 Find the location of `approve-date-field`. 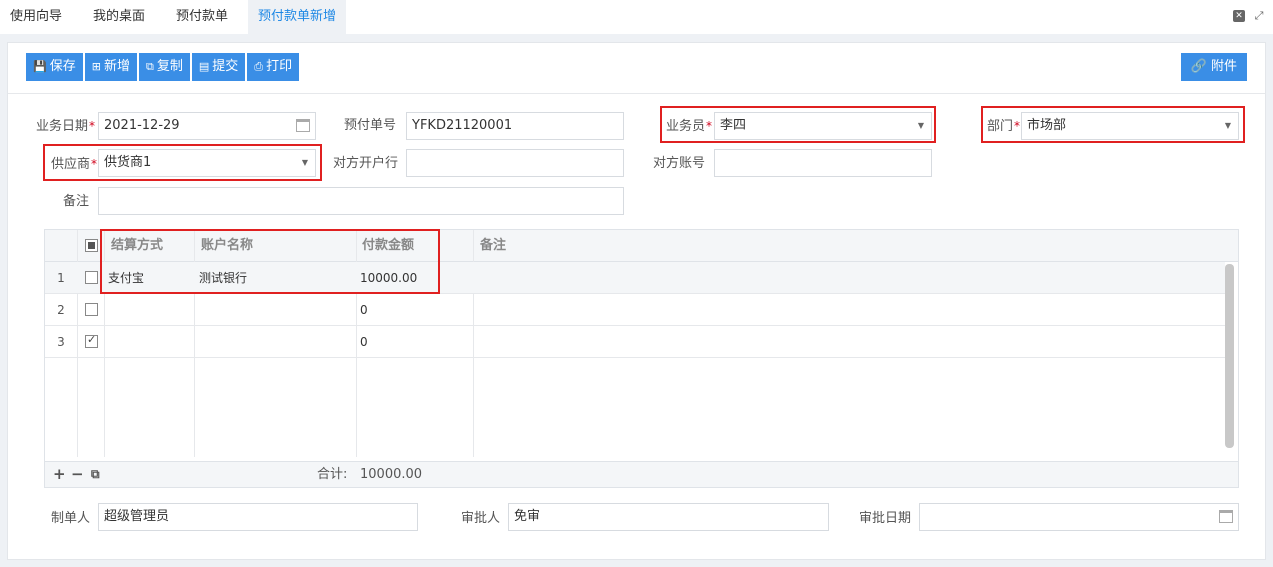

approve-date-field is located at coordinates (1079, 517).